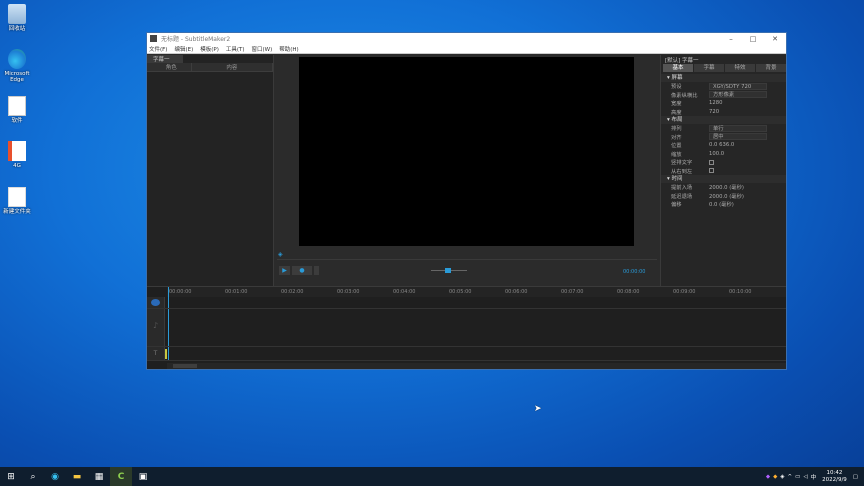 This screenshot has height=486, width=864. What do you see at coordinates (262, 49) in the screenshot?
I see `menu-window: 窗口(W)` at bounding box center [262, 49].